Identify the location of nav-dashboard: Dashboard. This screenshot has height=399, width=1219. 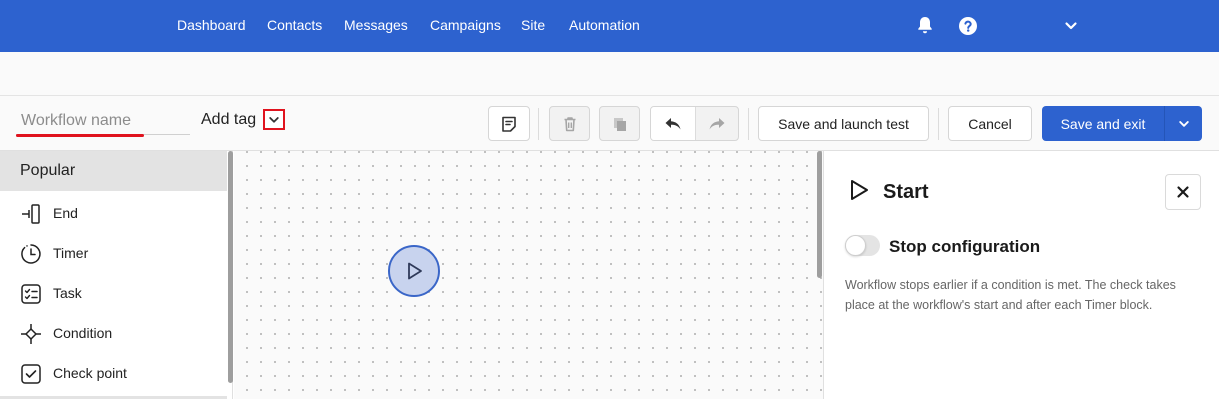
(211, 25).